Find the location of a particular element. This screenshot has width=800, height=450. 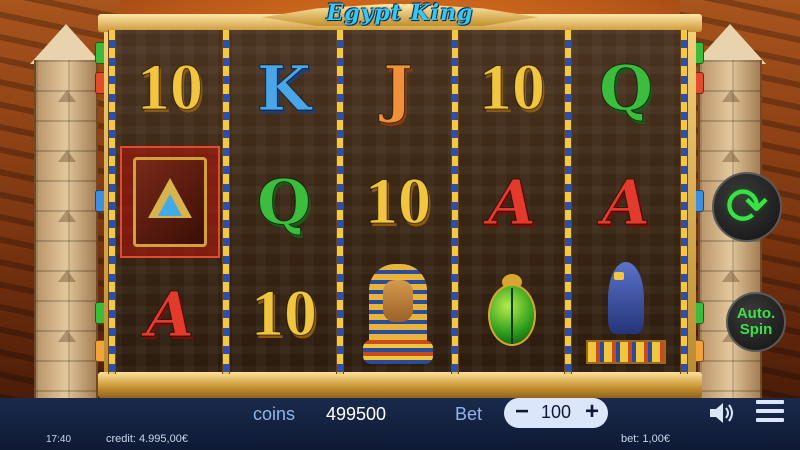

speaker-icon is located at coordinates (721, 413).